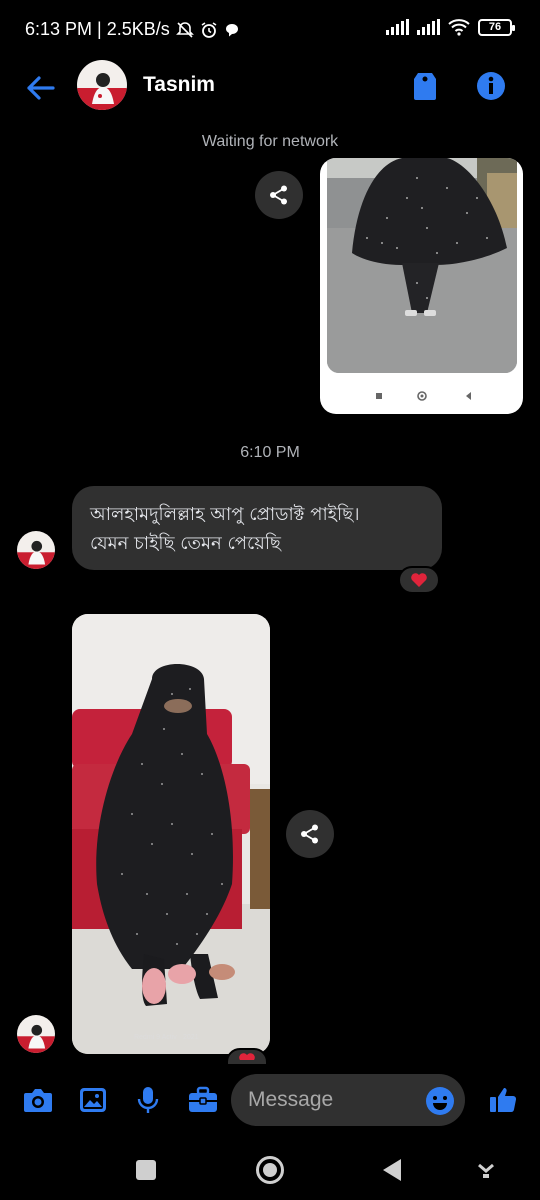 Image resolution: width=540 pixels, height=1200 pixels. I want to click on gallery-button, so click(93, 1100).